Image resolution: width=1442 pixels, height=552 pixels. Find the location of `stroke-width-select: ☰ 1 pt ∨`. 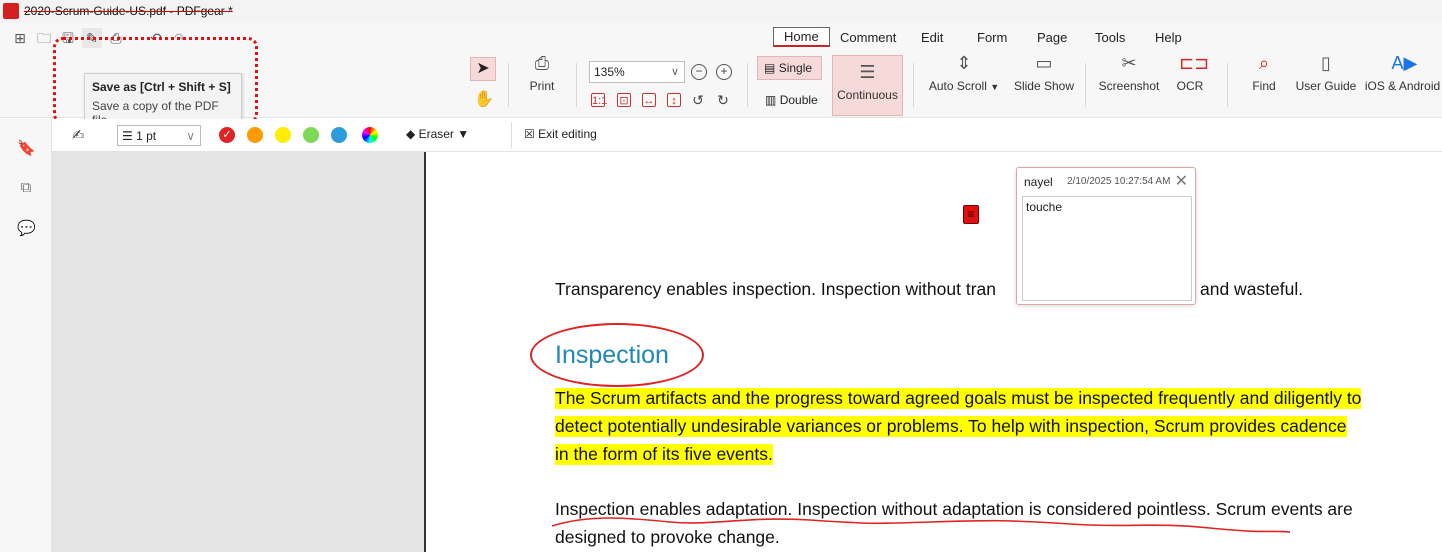

stroke-width-select: ☰ 1 pt ∨ is located at coordinates (159, 135).